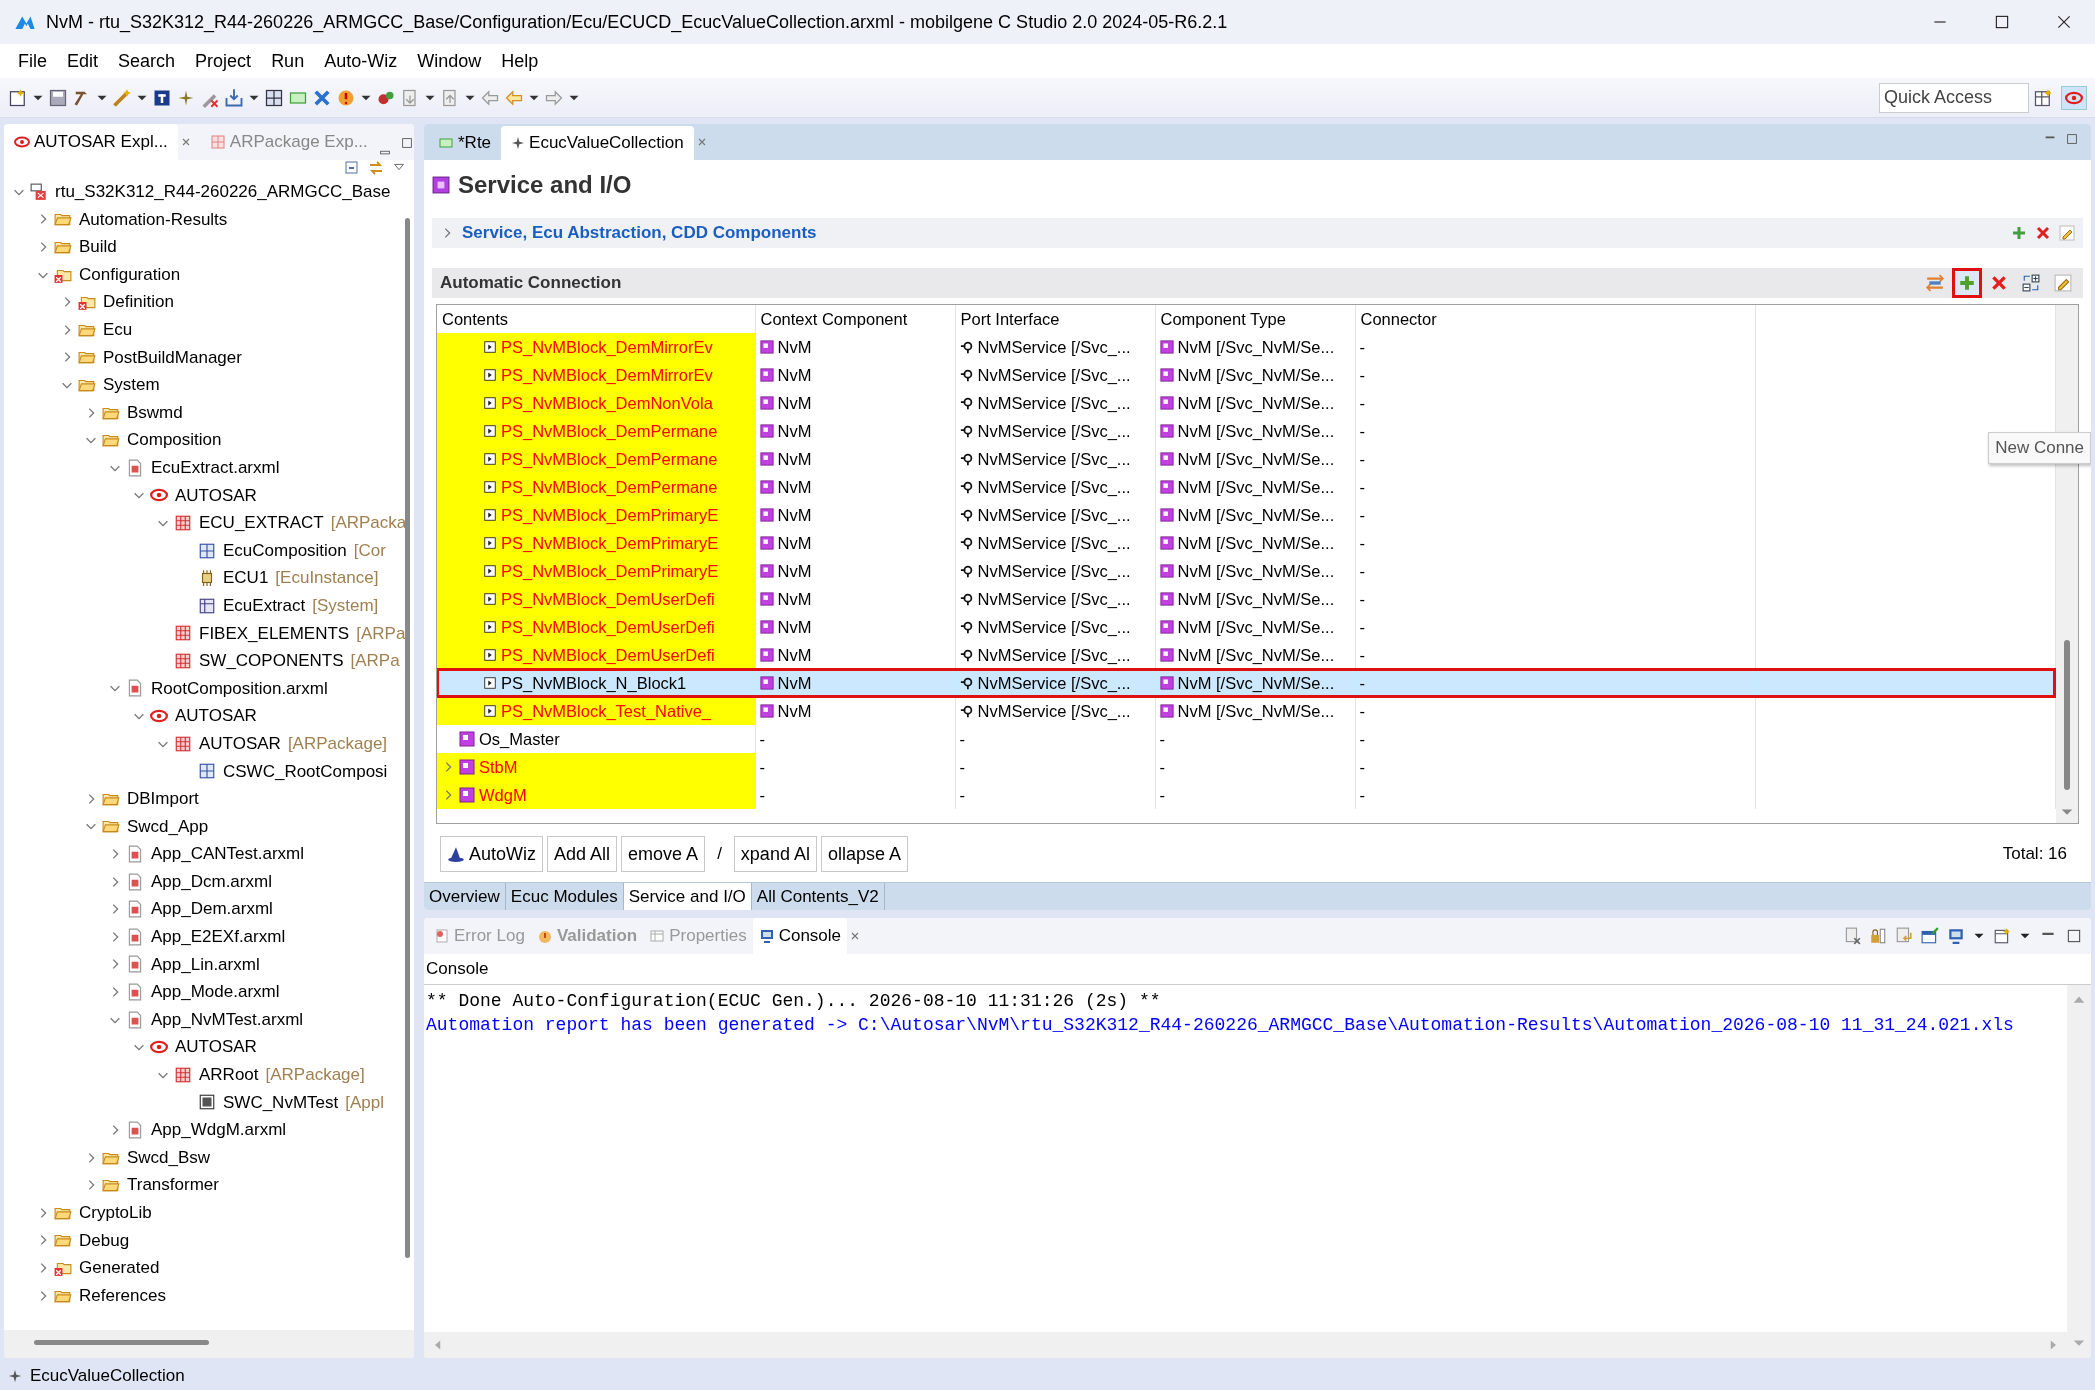 The height and width of the screenshot is (1390, 2095). I want to click on table-cell: PS_NvMBlock_DemNonVola, so click(596, 403).